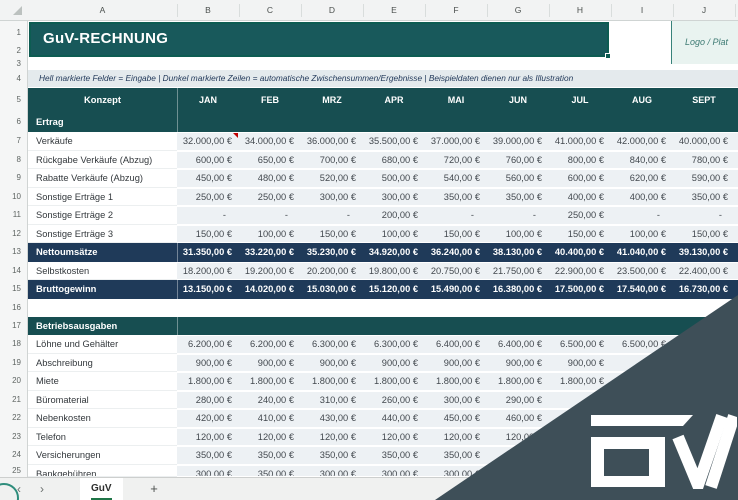 The image size is (738, 500). Describe the element at coordinates (642, 289) in the screenshot. I see `total-value-cell: 17.540,00 €` at that location.